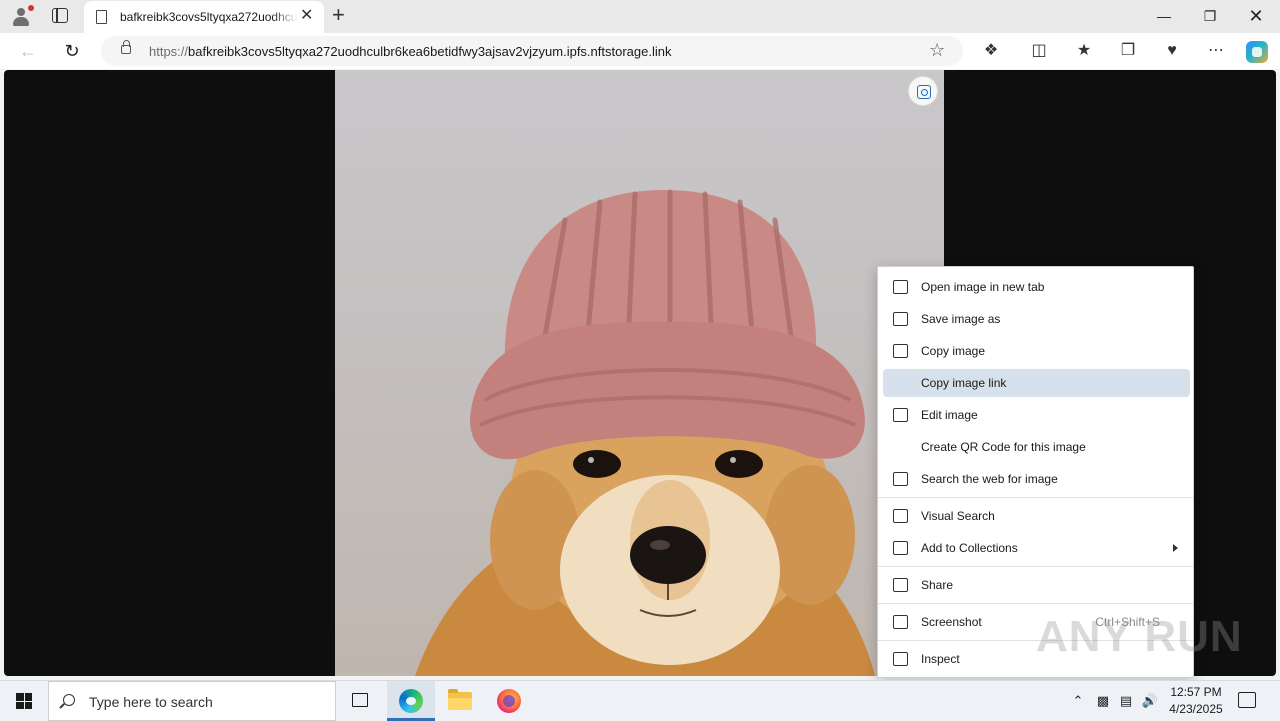 This screenshot has width=1280, height=721. What do you see at coordinates (1036, 585) in the screenshot?
I see `menu-item-share: Share` at bounding box center [1036, 585].